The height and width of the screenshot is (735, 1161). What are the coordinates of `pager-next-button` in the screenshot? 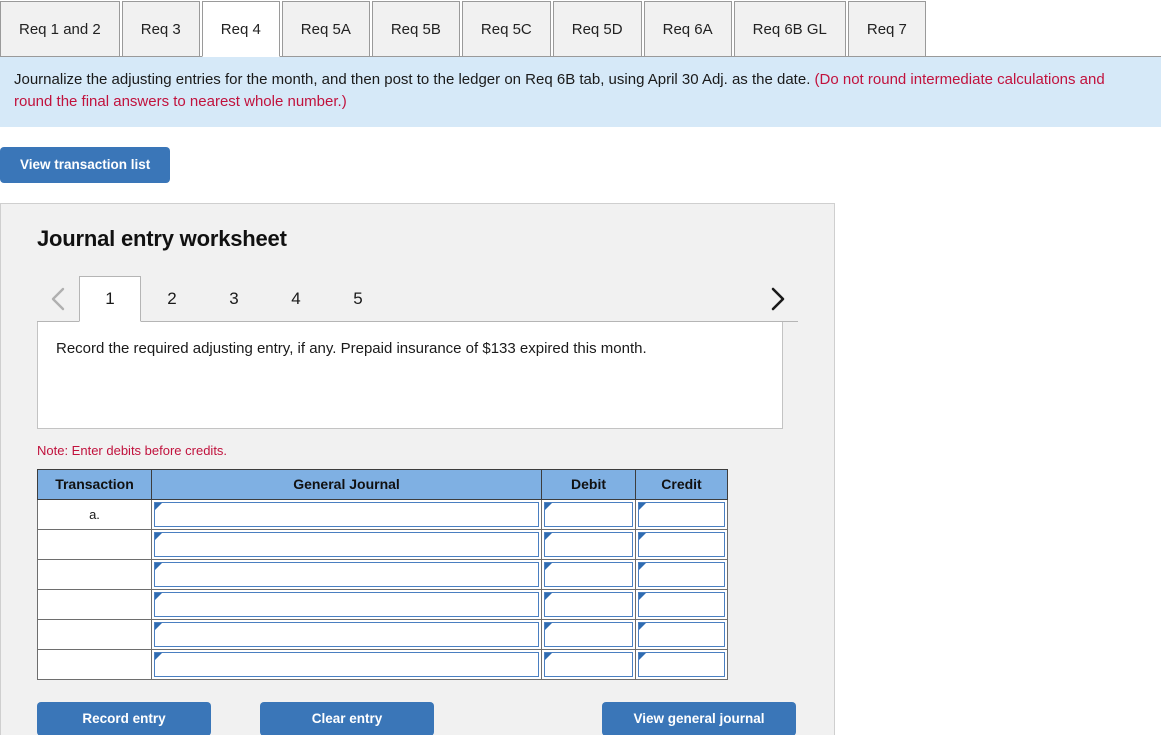 It's located at (777, 299).